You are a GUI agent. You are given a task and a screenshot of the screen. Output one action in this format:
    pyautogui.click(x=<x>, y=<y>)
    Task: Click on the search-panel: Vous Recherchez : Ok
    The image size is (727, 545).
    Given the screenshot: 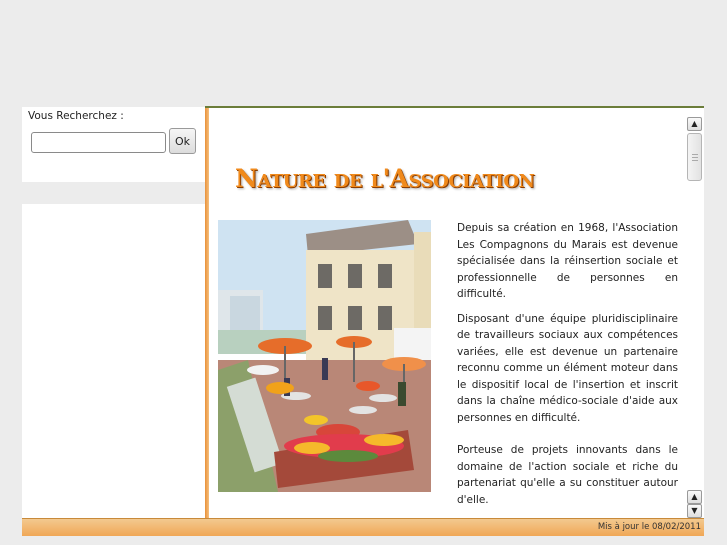 What is the action you would take?
    pyautogui.click(x=113, y=144)
    